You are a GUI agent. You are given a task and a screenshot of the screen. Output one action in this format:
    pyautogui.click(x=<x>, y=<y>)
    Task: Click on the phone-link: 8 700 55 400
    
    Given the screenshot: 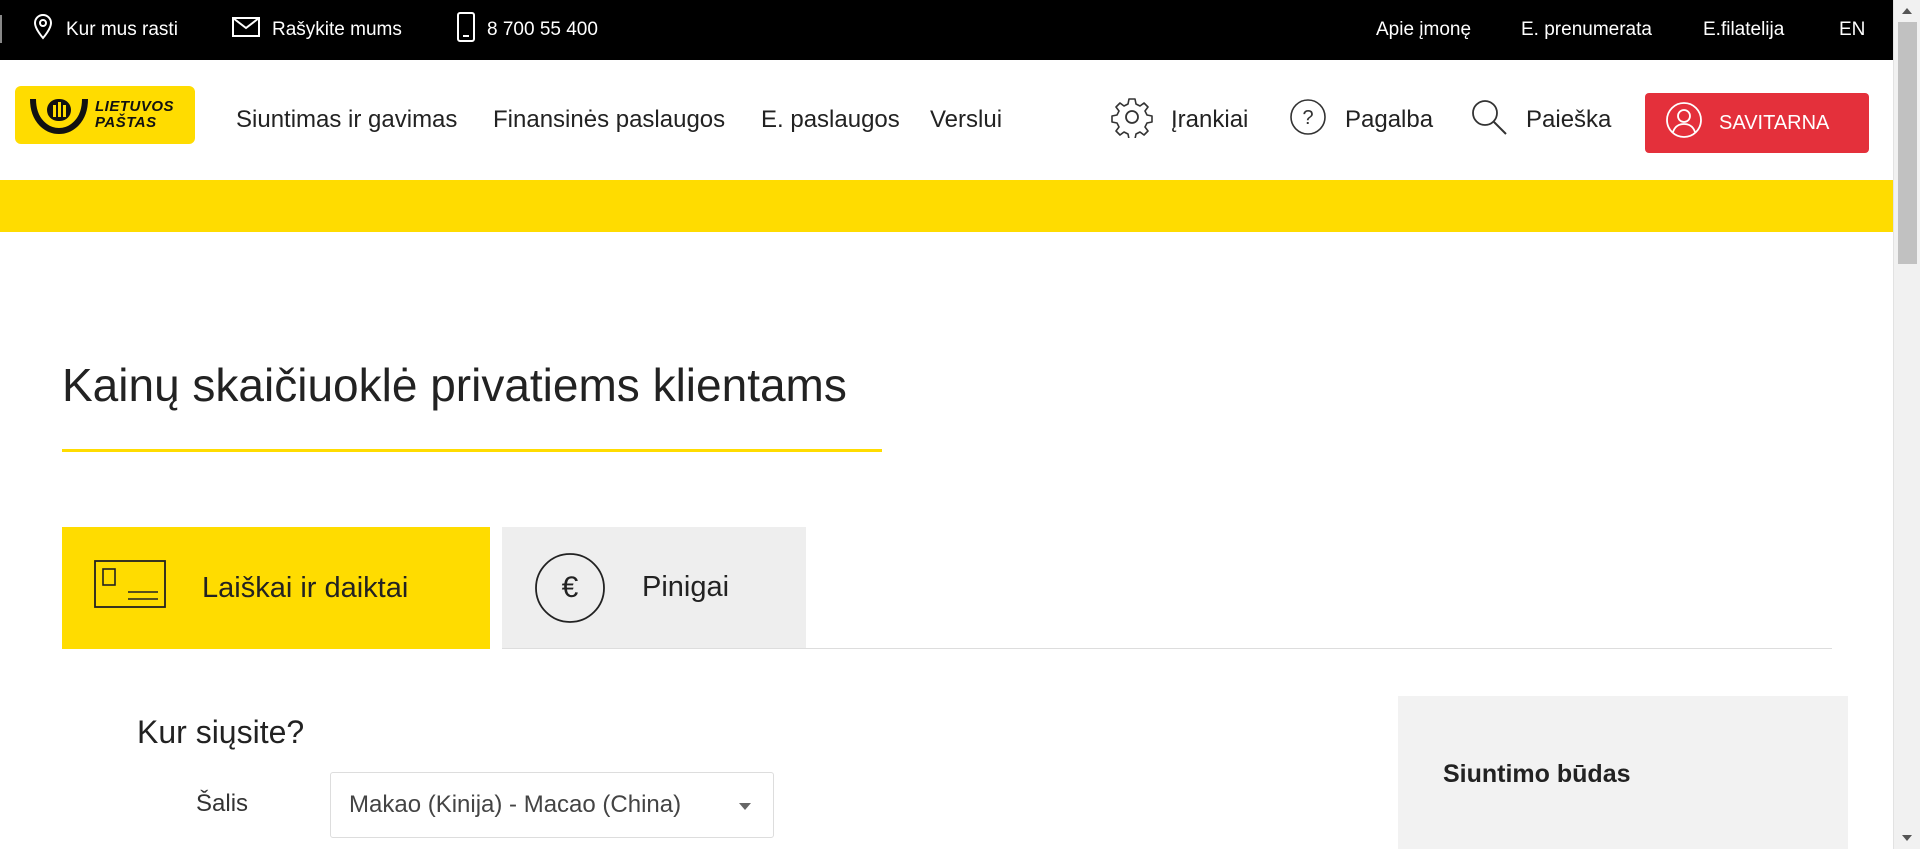 What is the action you would take?
    pyautogui.click(x=527, y=30)
    